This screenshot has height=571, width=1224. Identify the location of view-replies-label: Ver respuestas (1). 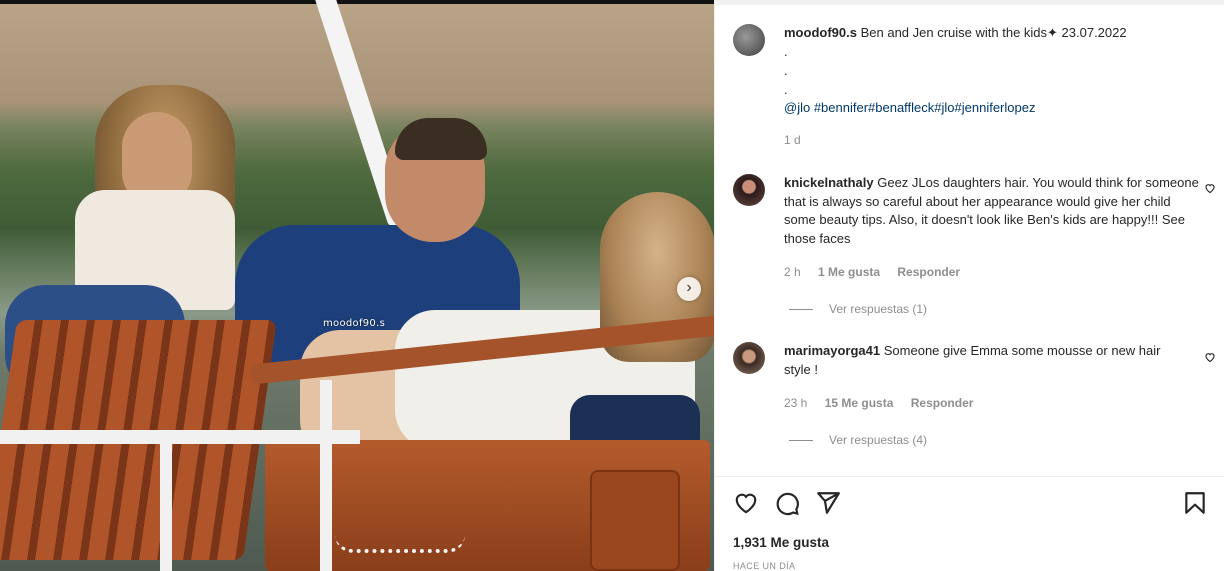
(878, 309).